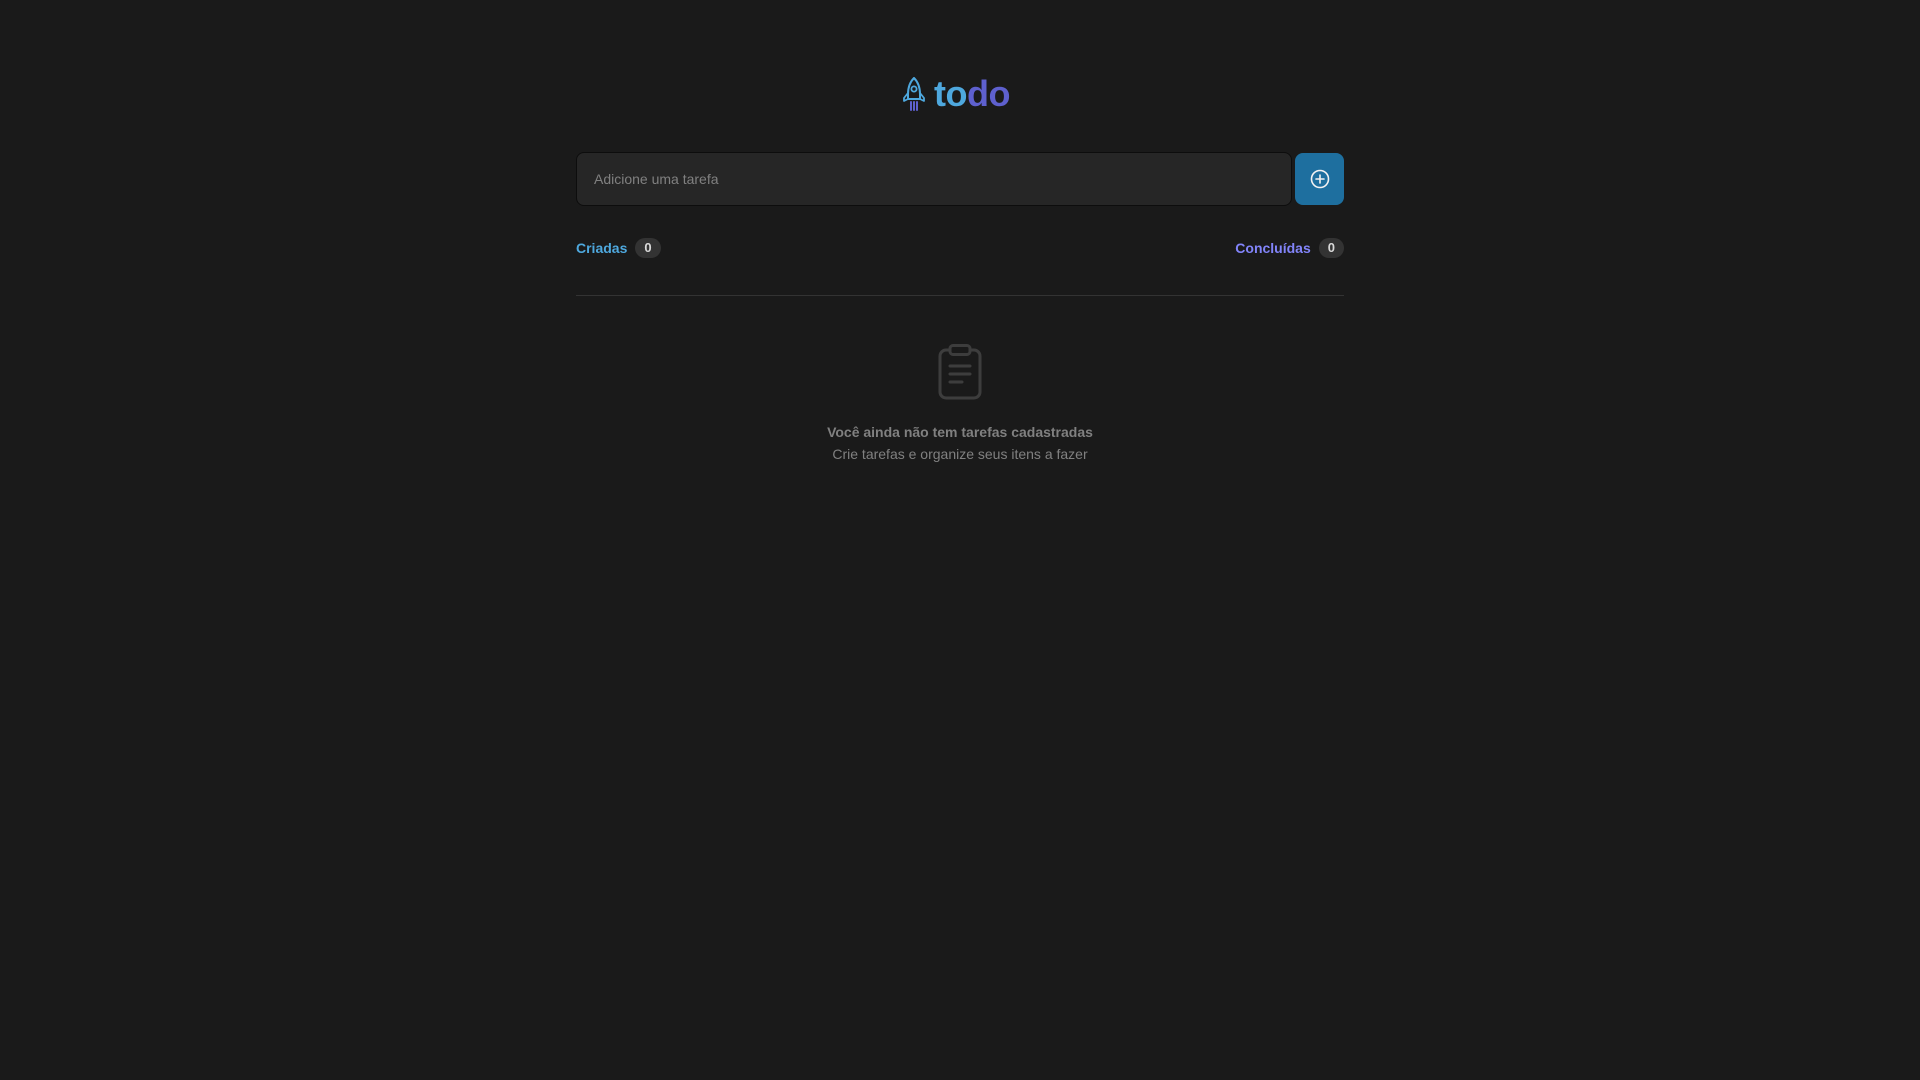 The image size is (1920, 1080). Describe the element at coordinates (988, 93) in the screenshot. I see `logo-text-do: do` at that location.